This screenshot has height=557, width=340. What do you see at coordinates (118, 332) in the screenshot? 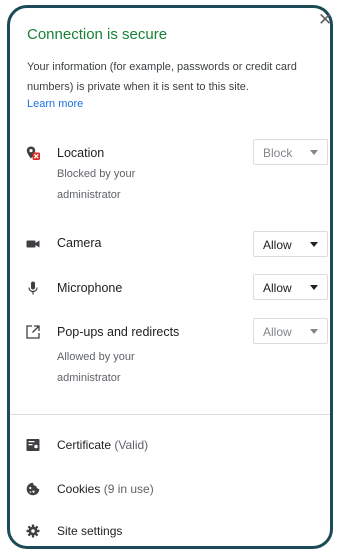
I see `permission-label-popups: Pop-ups and redirects` at bounding box center [118, 332].